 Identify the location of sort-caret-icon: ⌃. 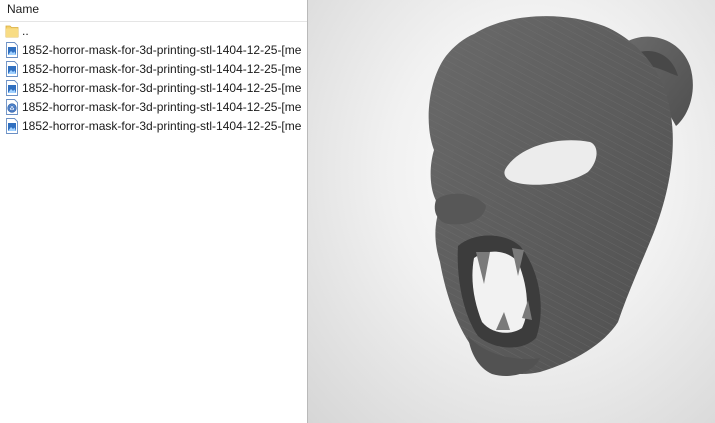
(230, 3).